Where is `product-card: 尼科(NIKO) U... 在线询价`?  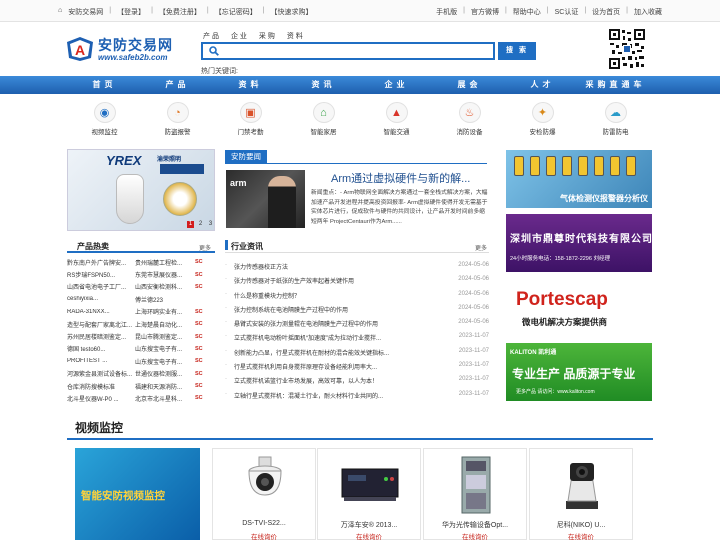
product-card: 尼科(NIKO) U... 在线询价 is located at coordinates (581, 494).